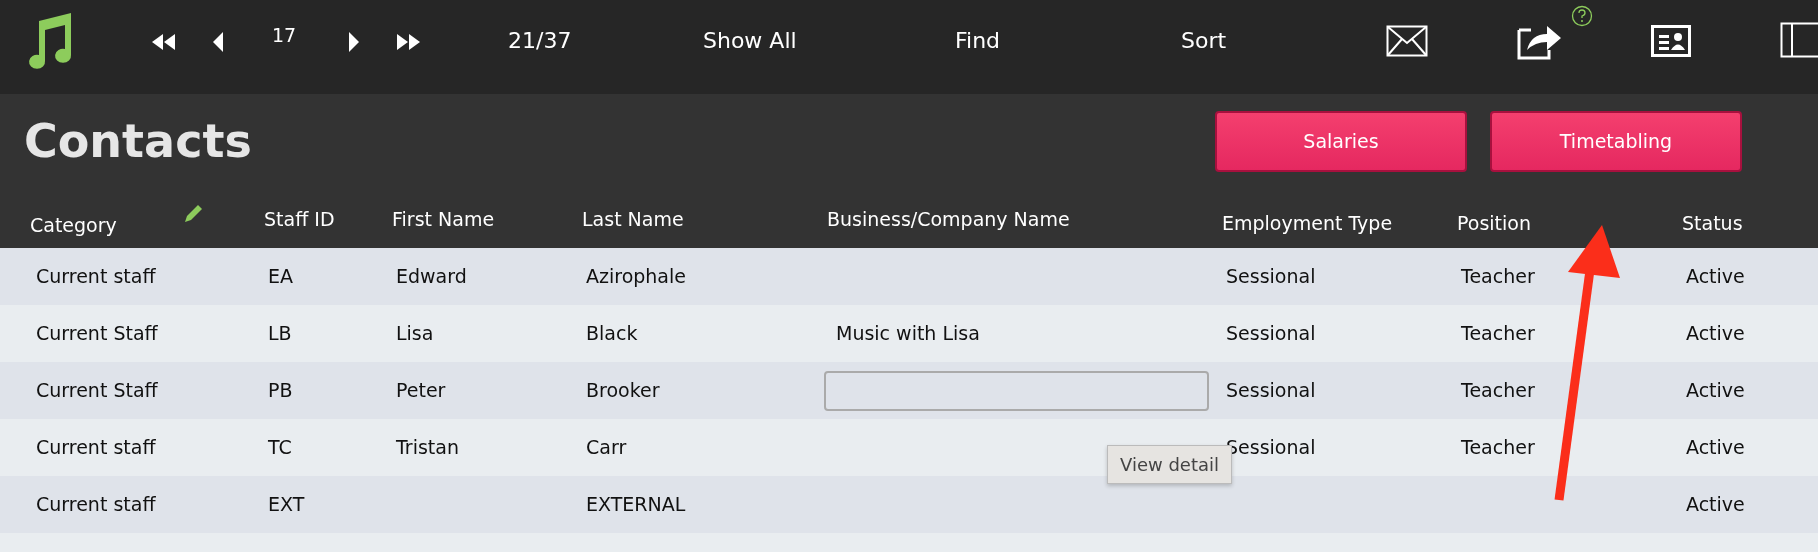 The image size is (1818, 552). What do you see at coordinates (1204, 40) in the screenshot?
I see `toolbar-action: Sort` at bounding box center [1204, 40].